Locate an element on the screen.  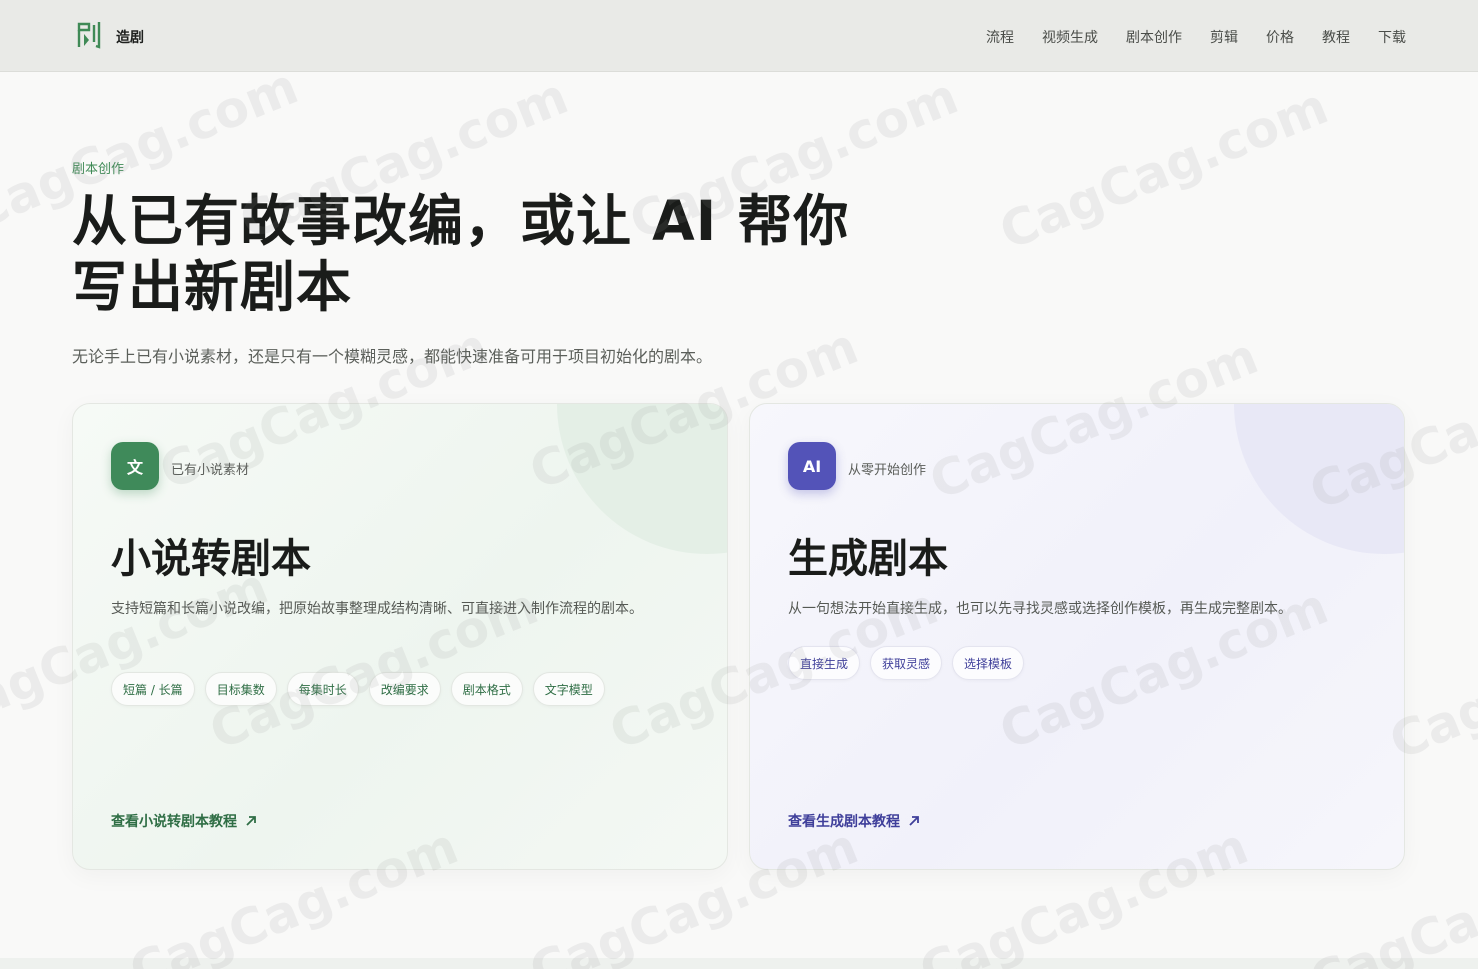
text-badge-icon: 文 is located at coordinates (135, 466).